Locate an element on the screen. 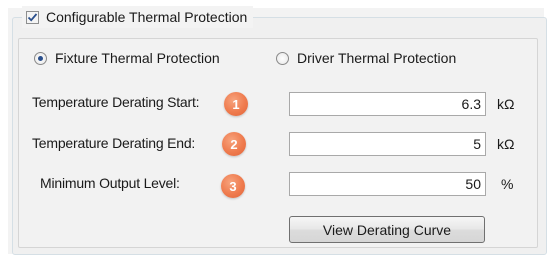 This screenshot has width=552, height=264. driver-thermal-protection-radio is located at coordinates (282, 58).